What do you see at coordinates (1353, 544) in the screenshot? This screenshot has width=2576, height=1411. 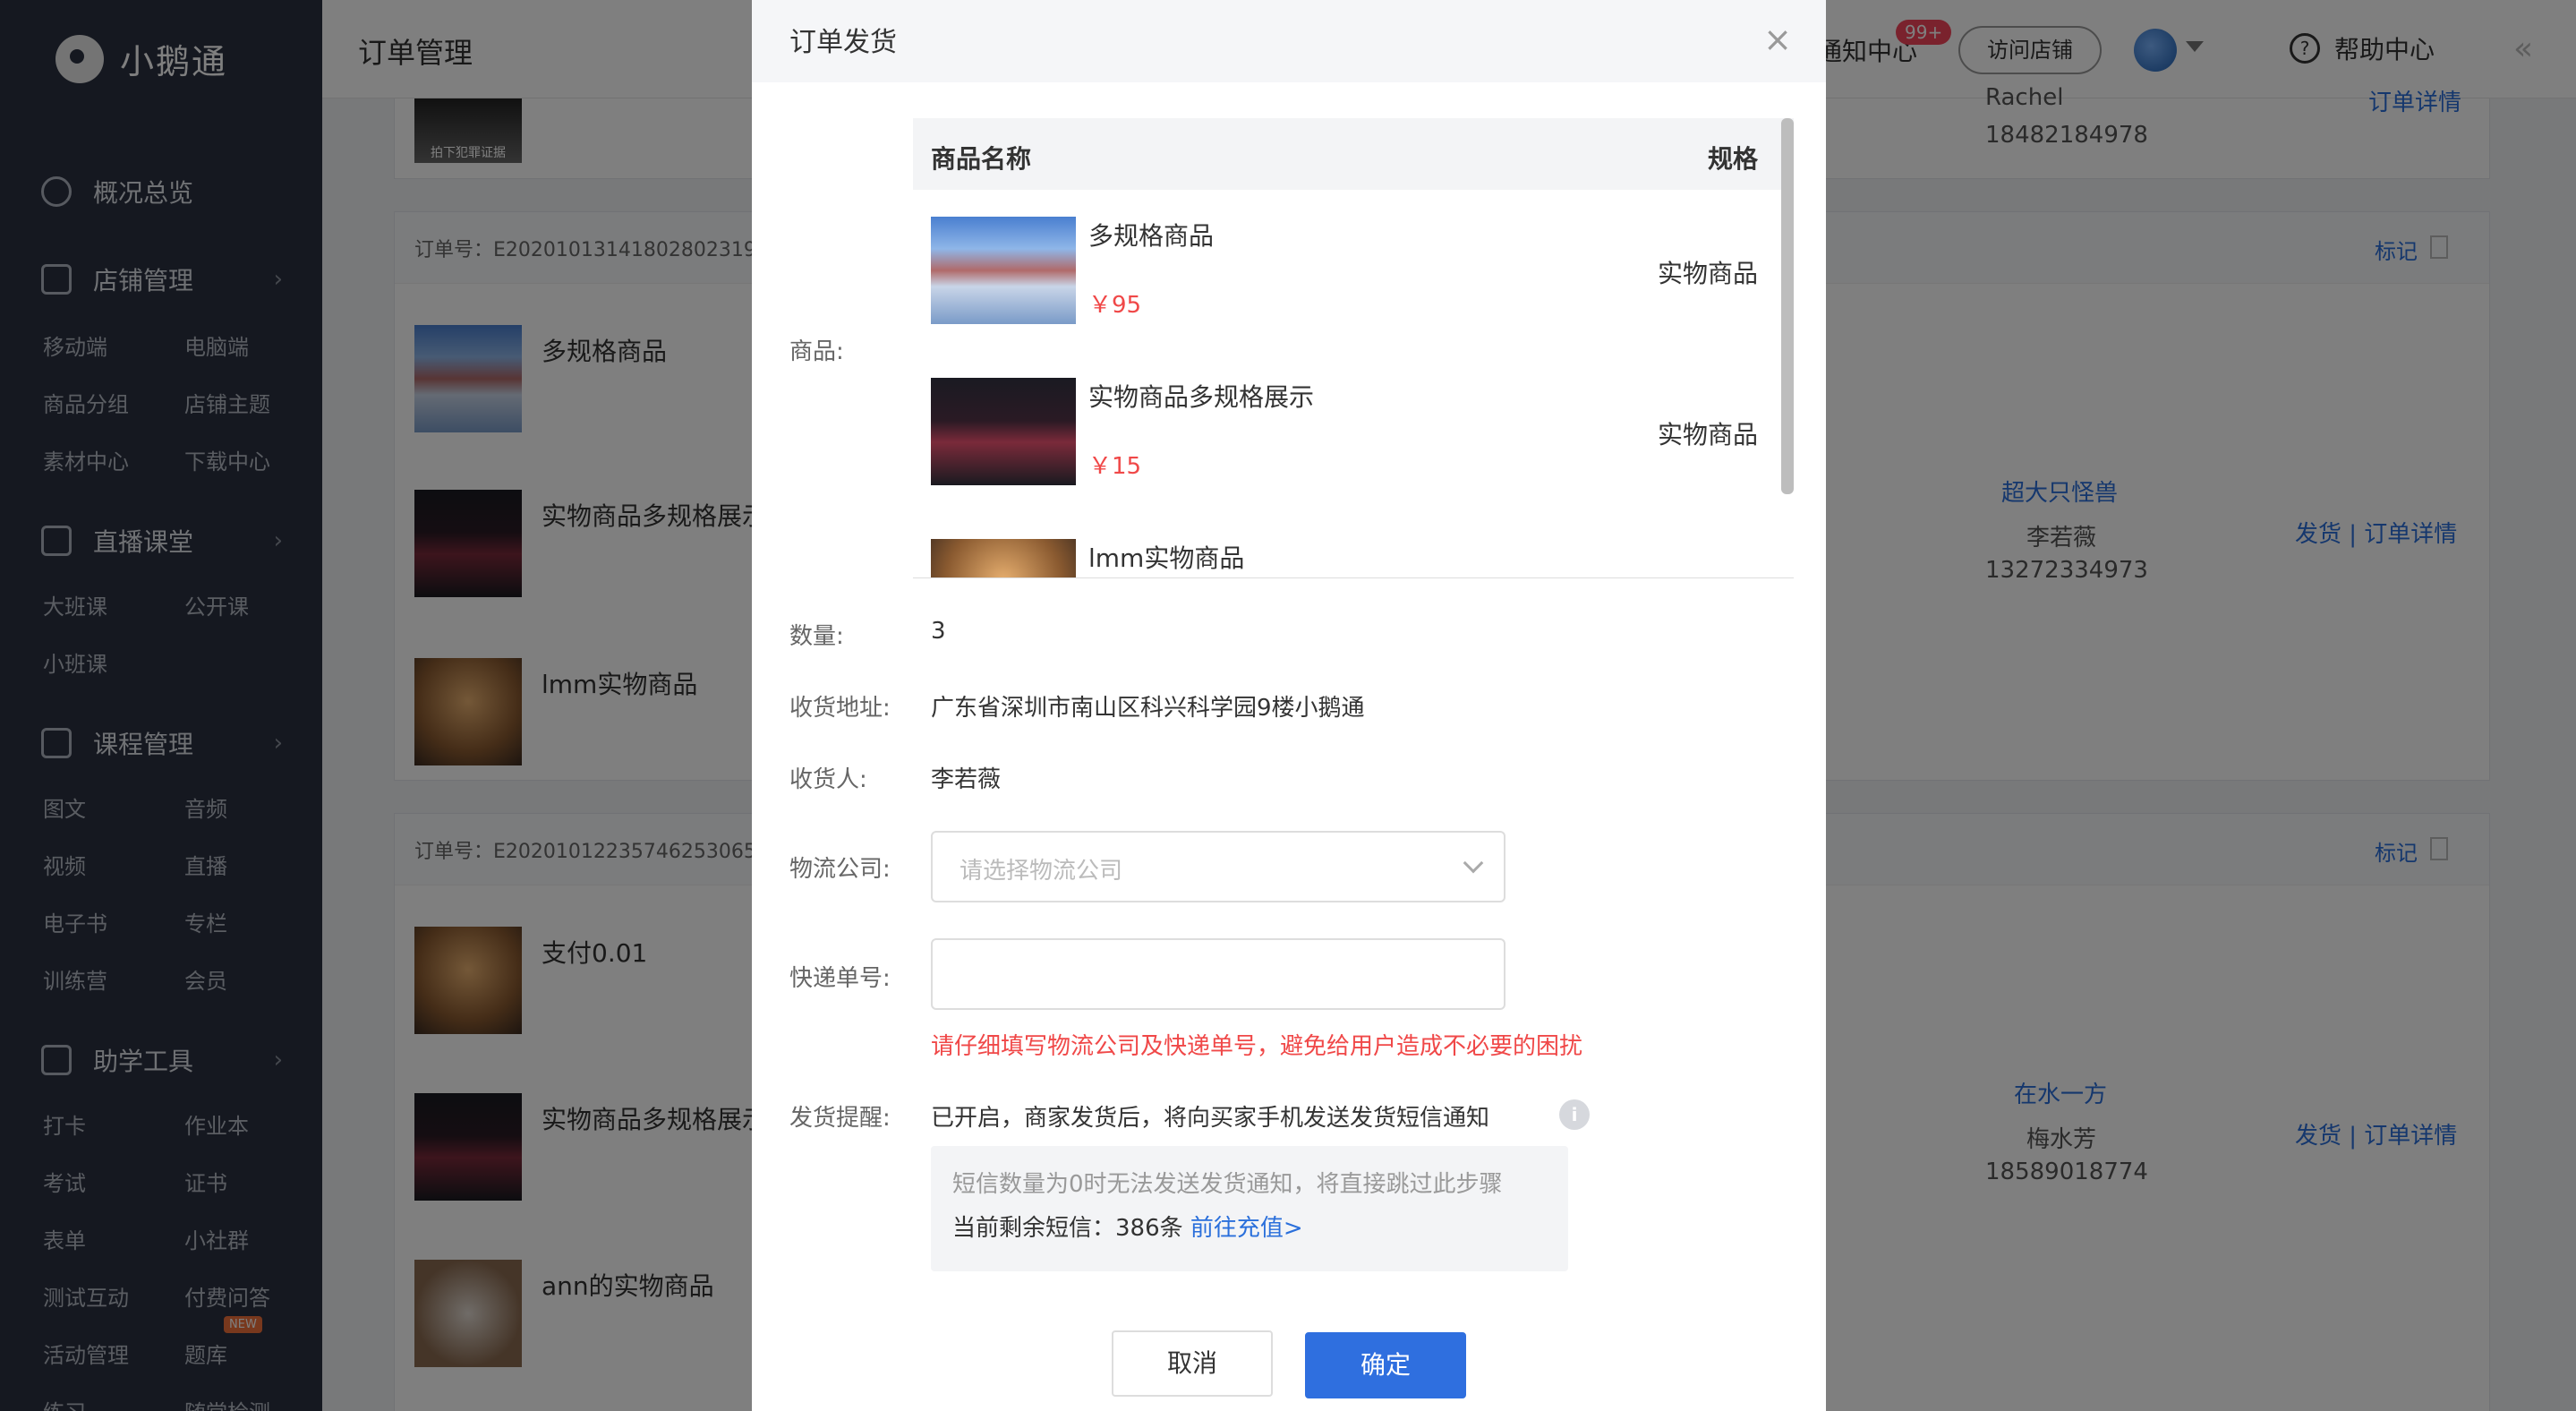 I see `table-row: lmm实物商品` at bounding box center [1353, 544].